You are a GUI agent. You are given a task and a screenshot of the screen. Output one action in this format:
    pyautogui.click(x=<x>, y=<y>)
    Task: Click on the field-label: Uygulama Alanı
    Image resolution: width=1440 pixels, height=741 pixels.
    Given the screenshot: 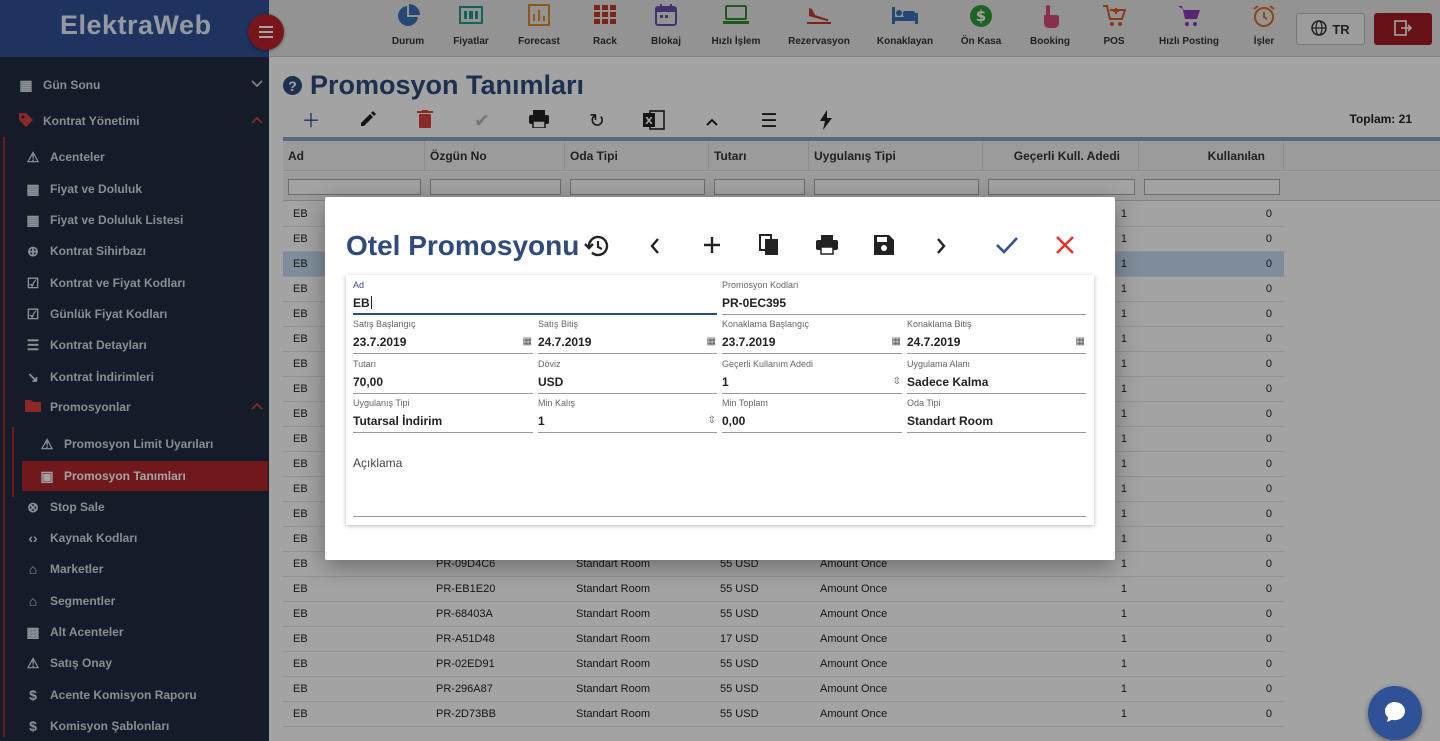 What is the action you would take?
    pyautogui.click(x=939, y=364)
    